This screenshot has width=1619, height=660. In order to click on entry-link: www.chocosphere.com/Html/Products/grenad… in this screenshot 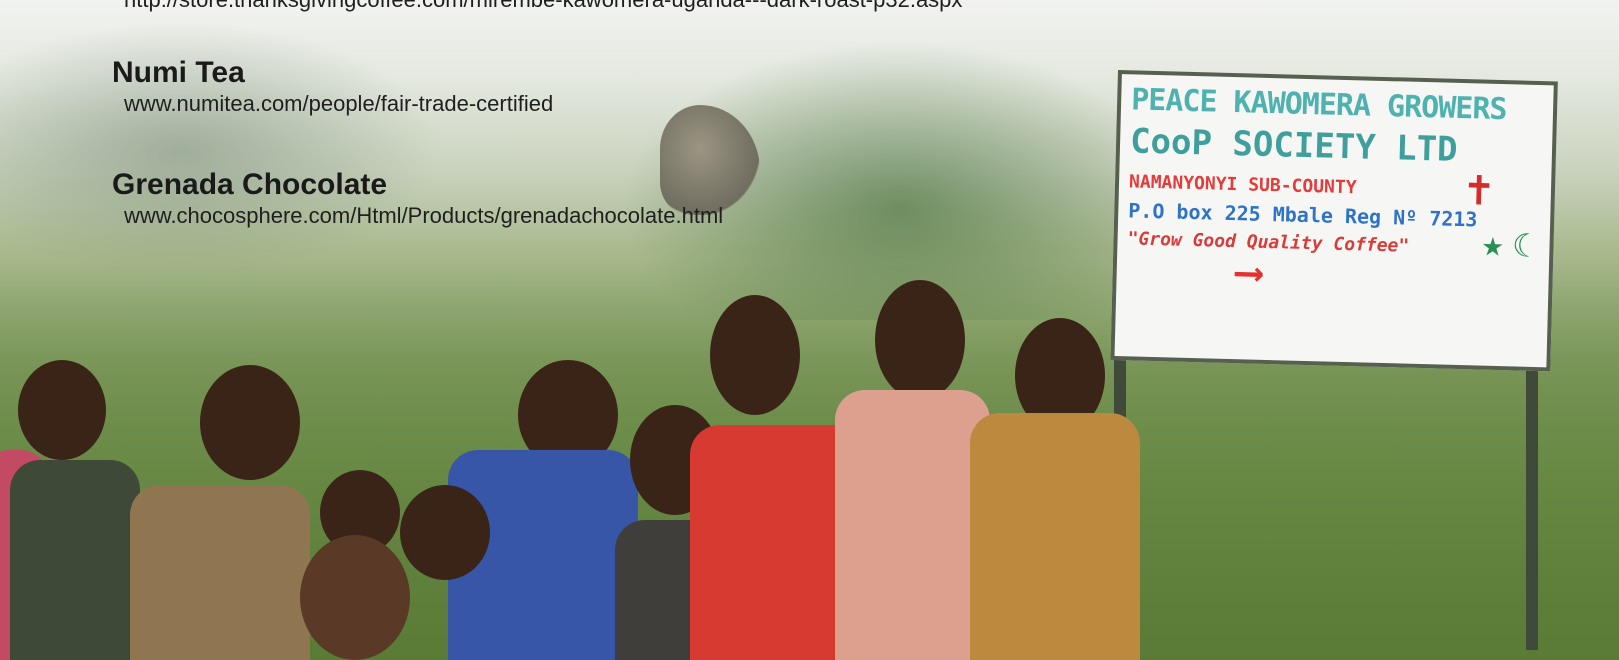, I will do `click(423, 216)`.